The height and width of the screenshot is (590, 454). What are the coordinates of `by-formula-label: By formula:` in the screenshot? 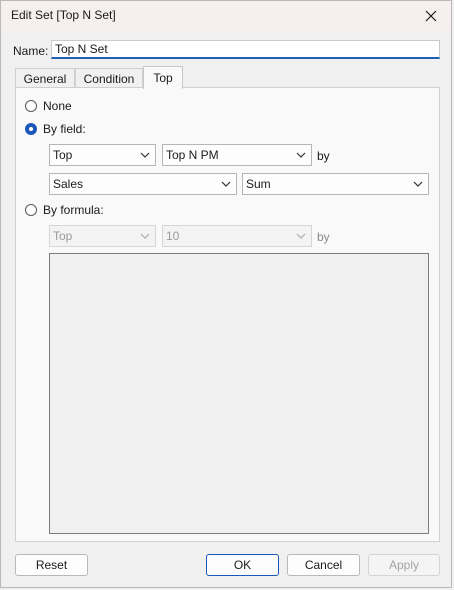 It's located at (73, 210).